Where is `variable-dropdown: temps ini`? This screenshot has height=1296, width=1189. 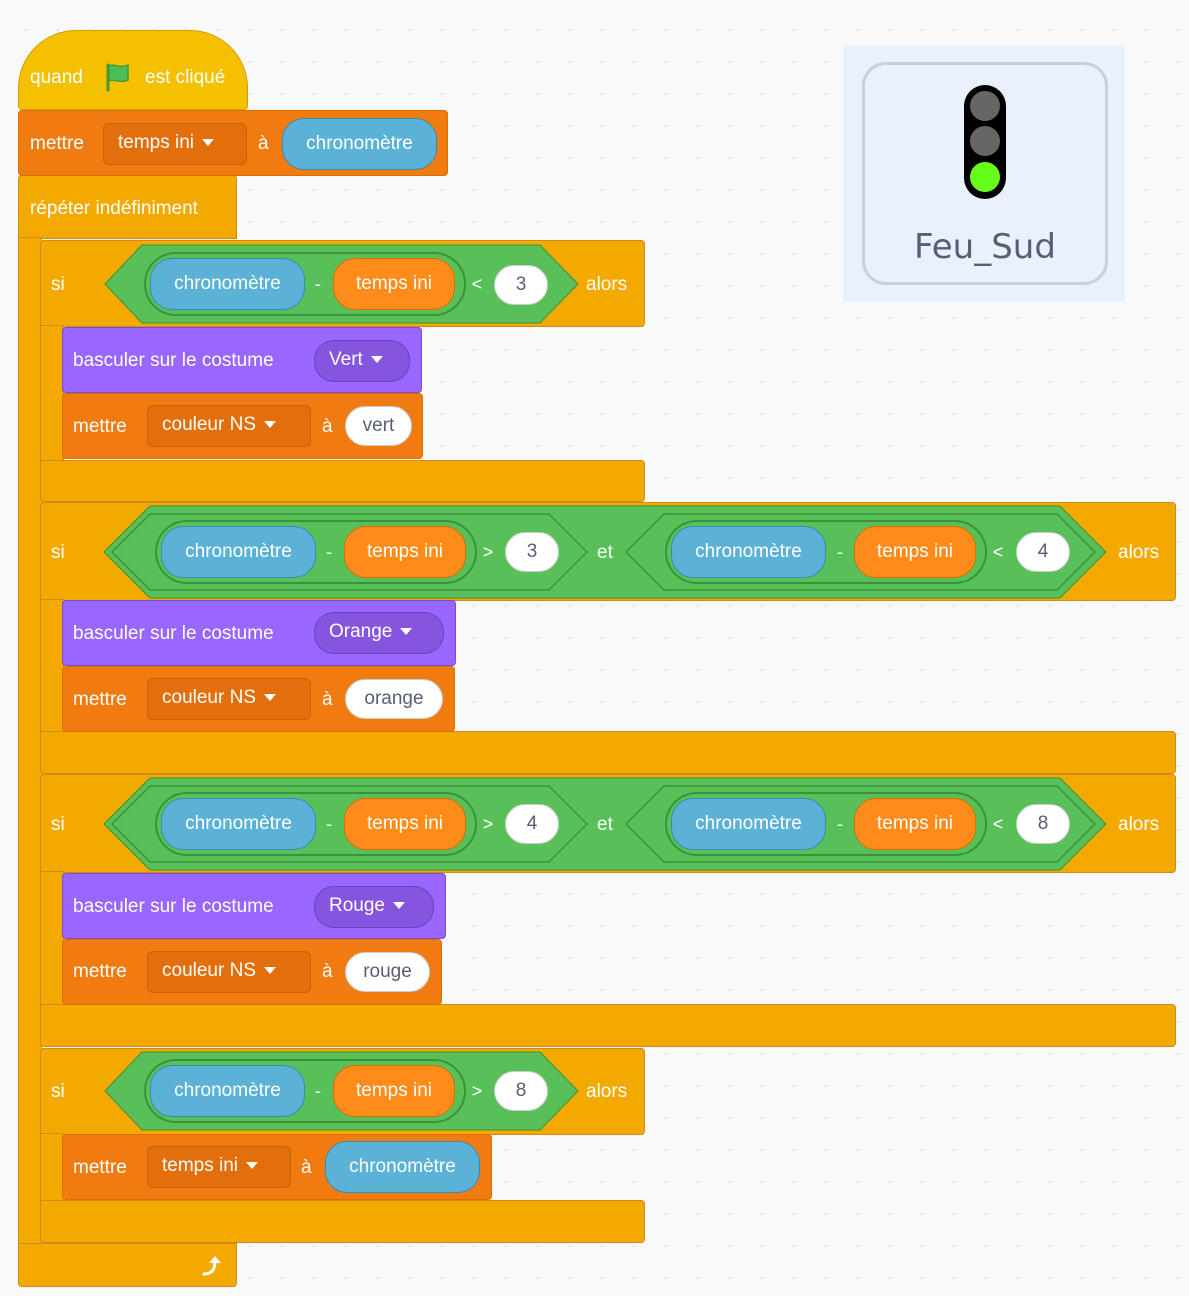
variable-dropdown: temps ini is located at coordinates (219, 1167).